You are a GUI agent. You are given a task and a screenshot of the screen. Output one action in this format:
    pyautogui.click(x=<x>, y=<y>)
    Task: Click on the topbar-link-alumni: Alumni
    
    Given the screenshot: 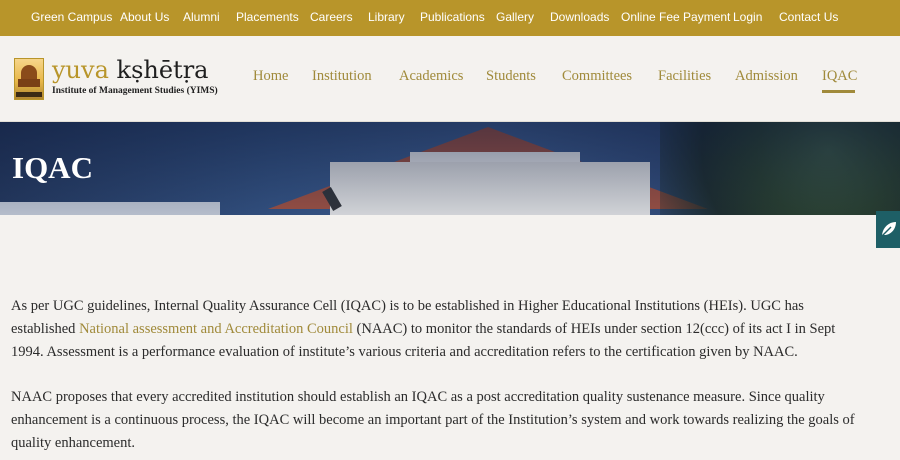 What is the action you would take?
    pyautogui.click(x=201, y=18)
    